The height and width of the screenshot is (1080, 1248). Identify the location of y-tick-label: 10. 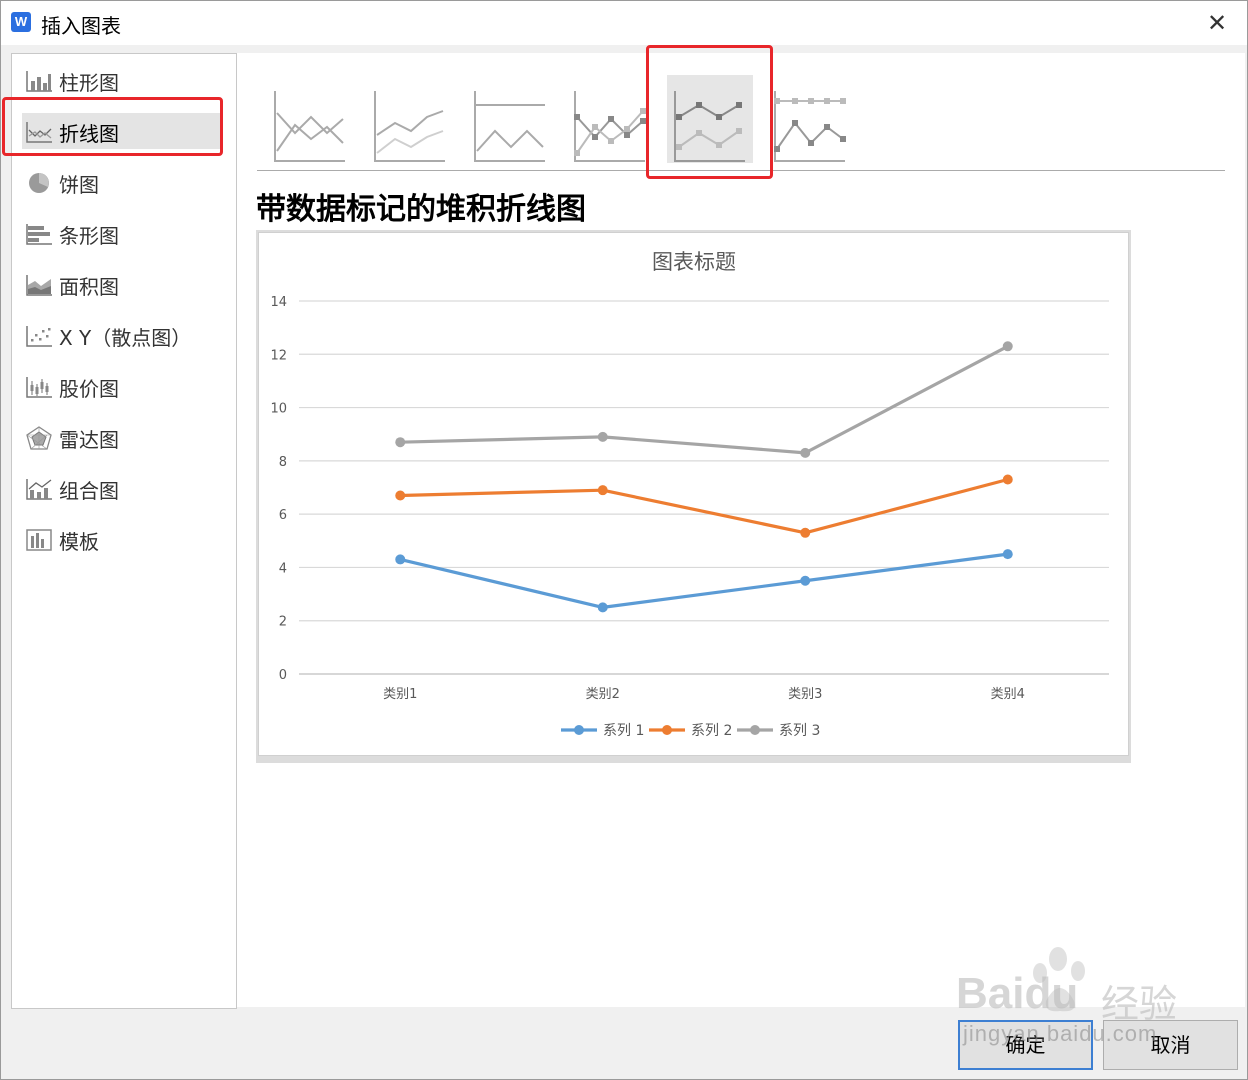
(278, 409).